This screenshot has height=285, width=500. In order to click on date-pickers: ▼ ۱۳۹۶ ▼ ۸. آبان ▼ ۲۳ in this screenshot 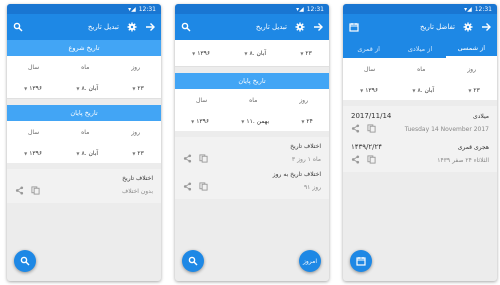, I will do `click(420, 90)`.